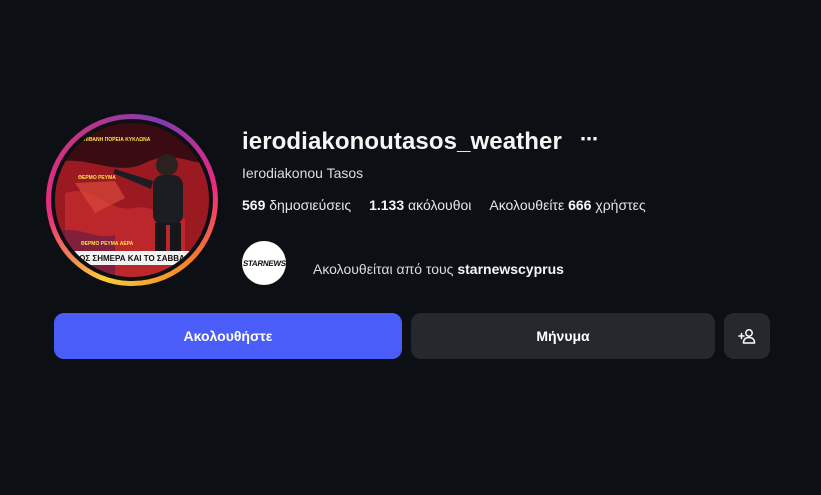 Image resolution: width=821 pixels, height=495 pixels. Describe the element at coordinates (97, 178) in the screenshot. I see `avatar-map-label-mid: ΘΕΡΜΟ ΡΕΥΜΑ` at that location.